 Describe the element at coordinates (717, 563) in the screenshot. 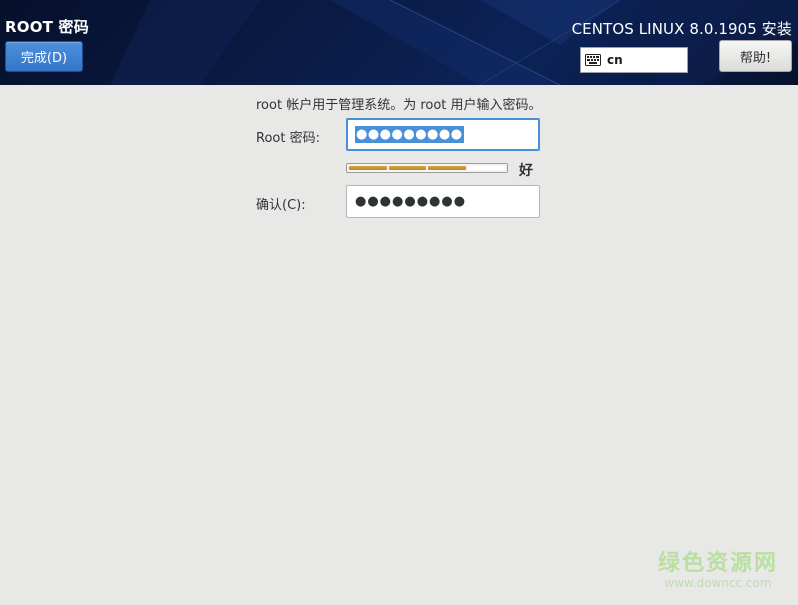

I see `watermark-text: 绿色资源网` at that location.